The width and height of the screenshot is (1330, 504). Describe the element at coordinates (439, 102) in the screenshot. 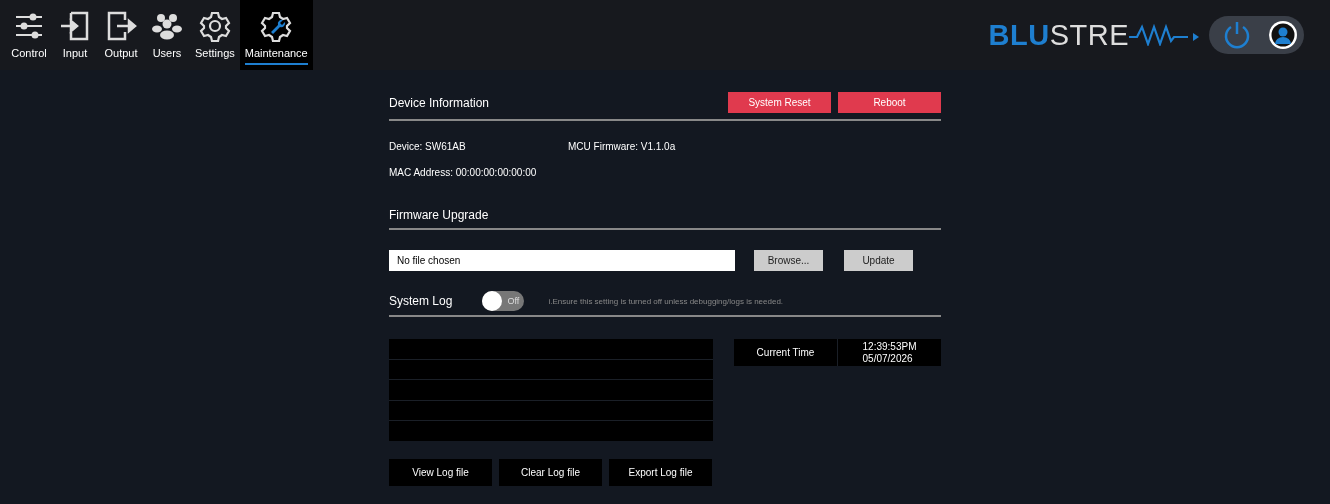

I see `section-title: Device Information` at that location.